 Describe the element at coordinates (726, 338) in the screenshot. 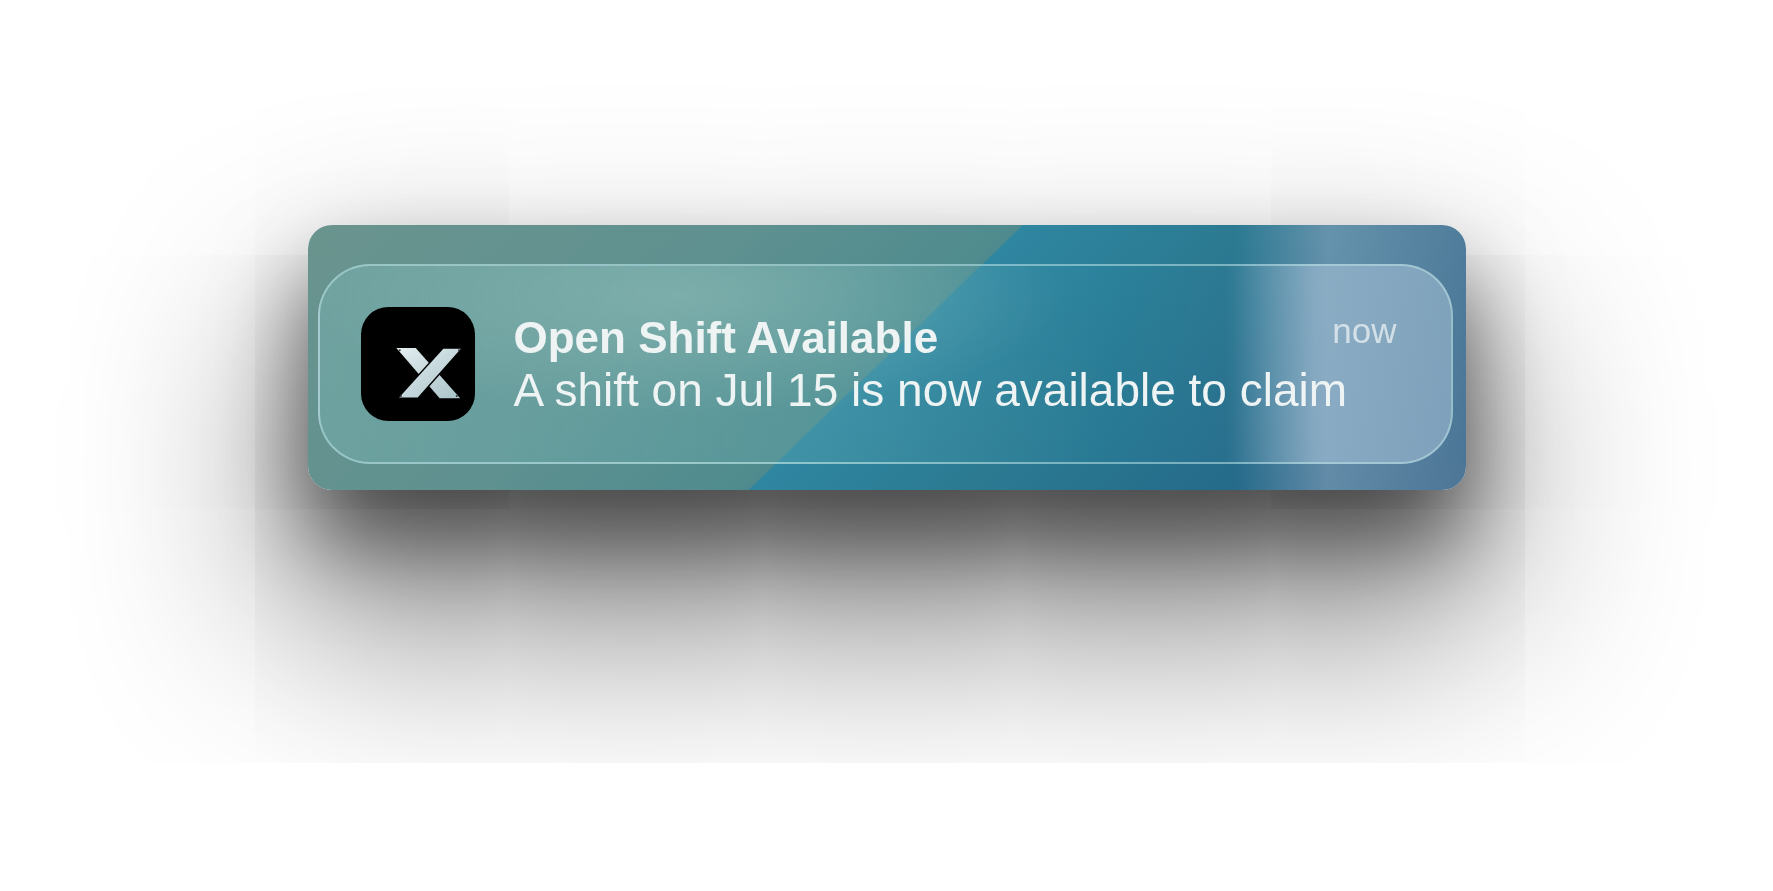

I see `notification-title: Open Shift Available` at that location.